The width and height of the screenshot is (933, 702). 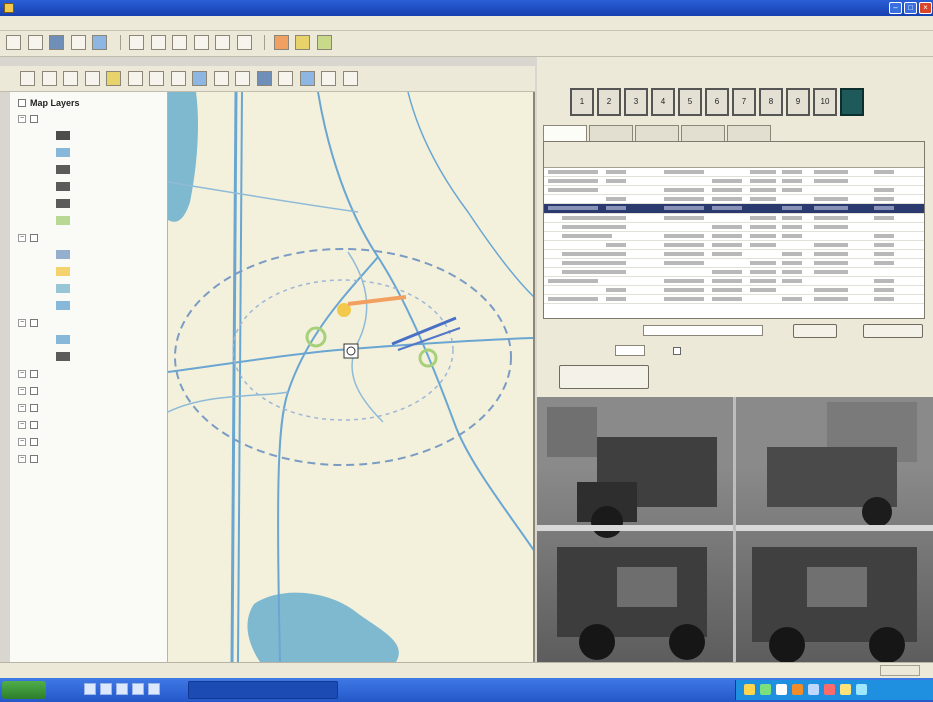 I want to click on identify-icon, so click(x=157, y=78).